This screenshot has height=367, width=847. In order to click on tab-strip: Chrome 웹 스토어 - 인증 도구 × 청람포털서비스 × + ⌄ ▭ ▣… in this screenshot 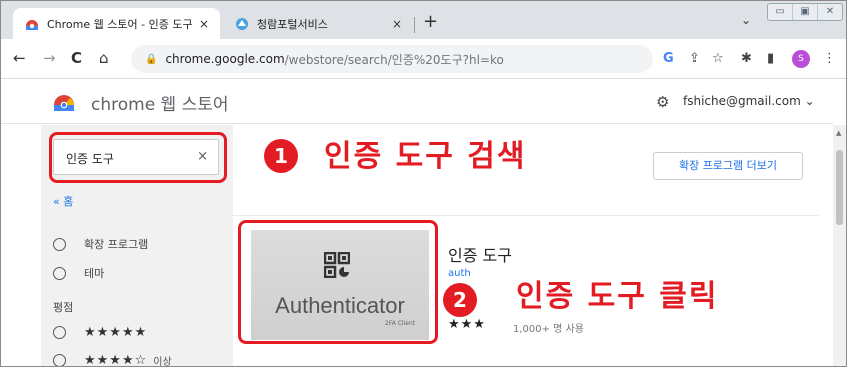, I will do `click(423, 20)`.